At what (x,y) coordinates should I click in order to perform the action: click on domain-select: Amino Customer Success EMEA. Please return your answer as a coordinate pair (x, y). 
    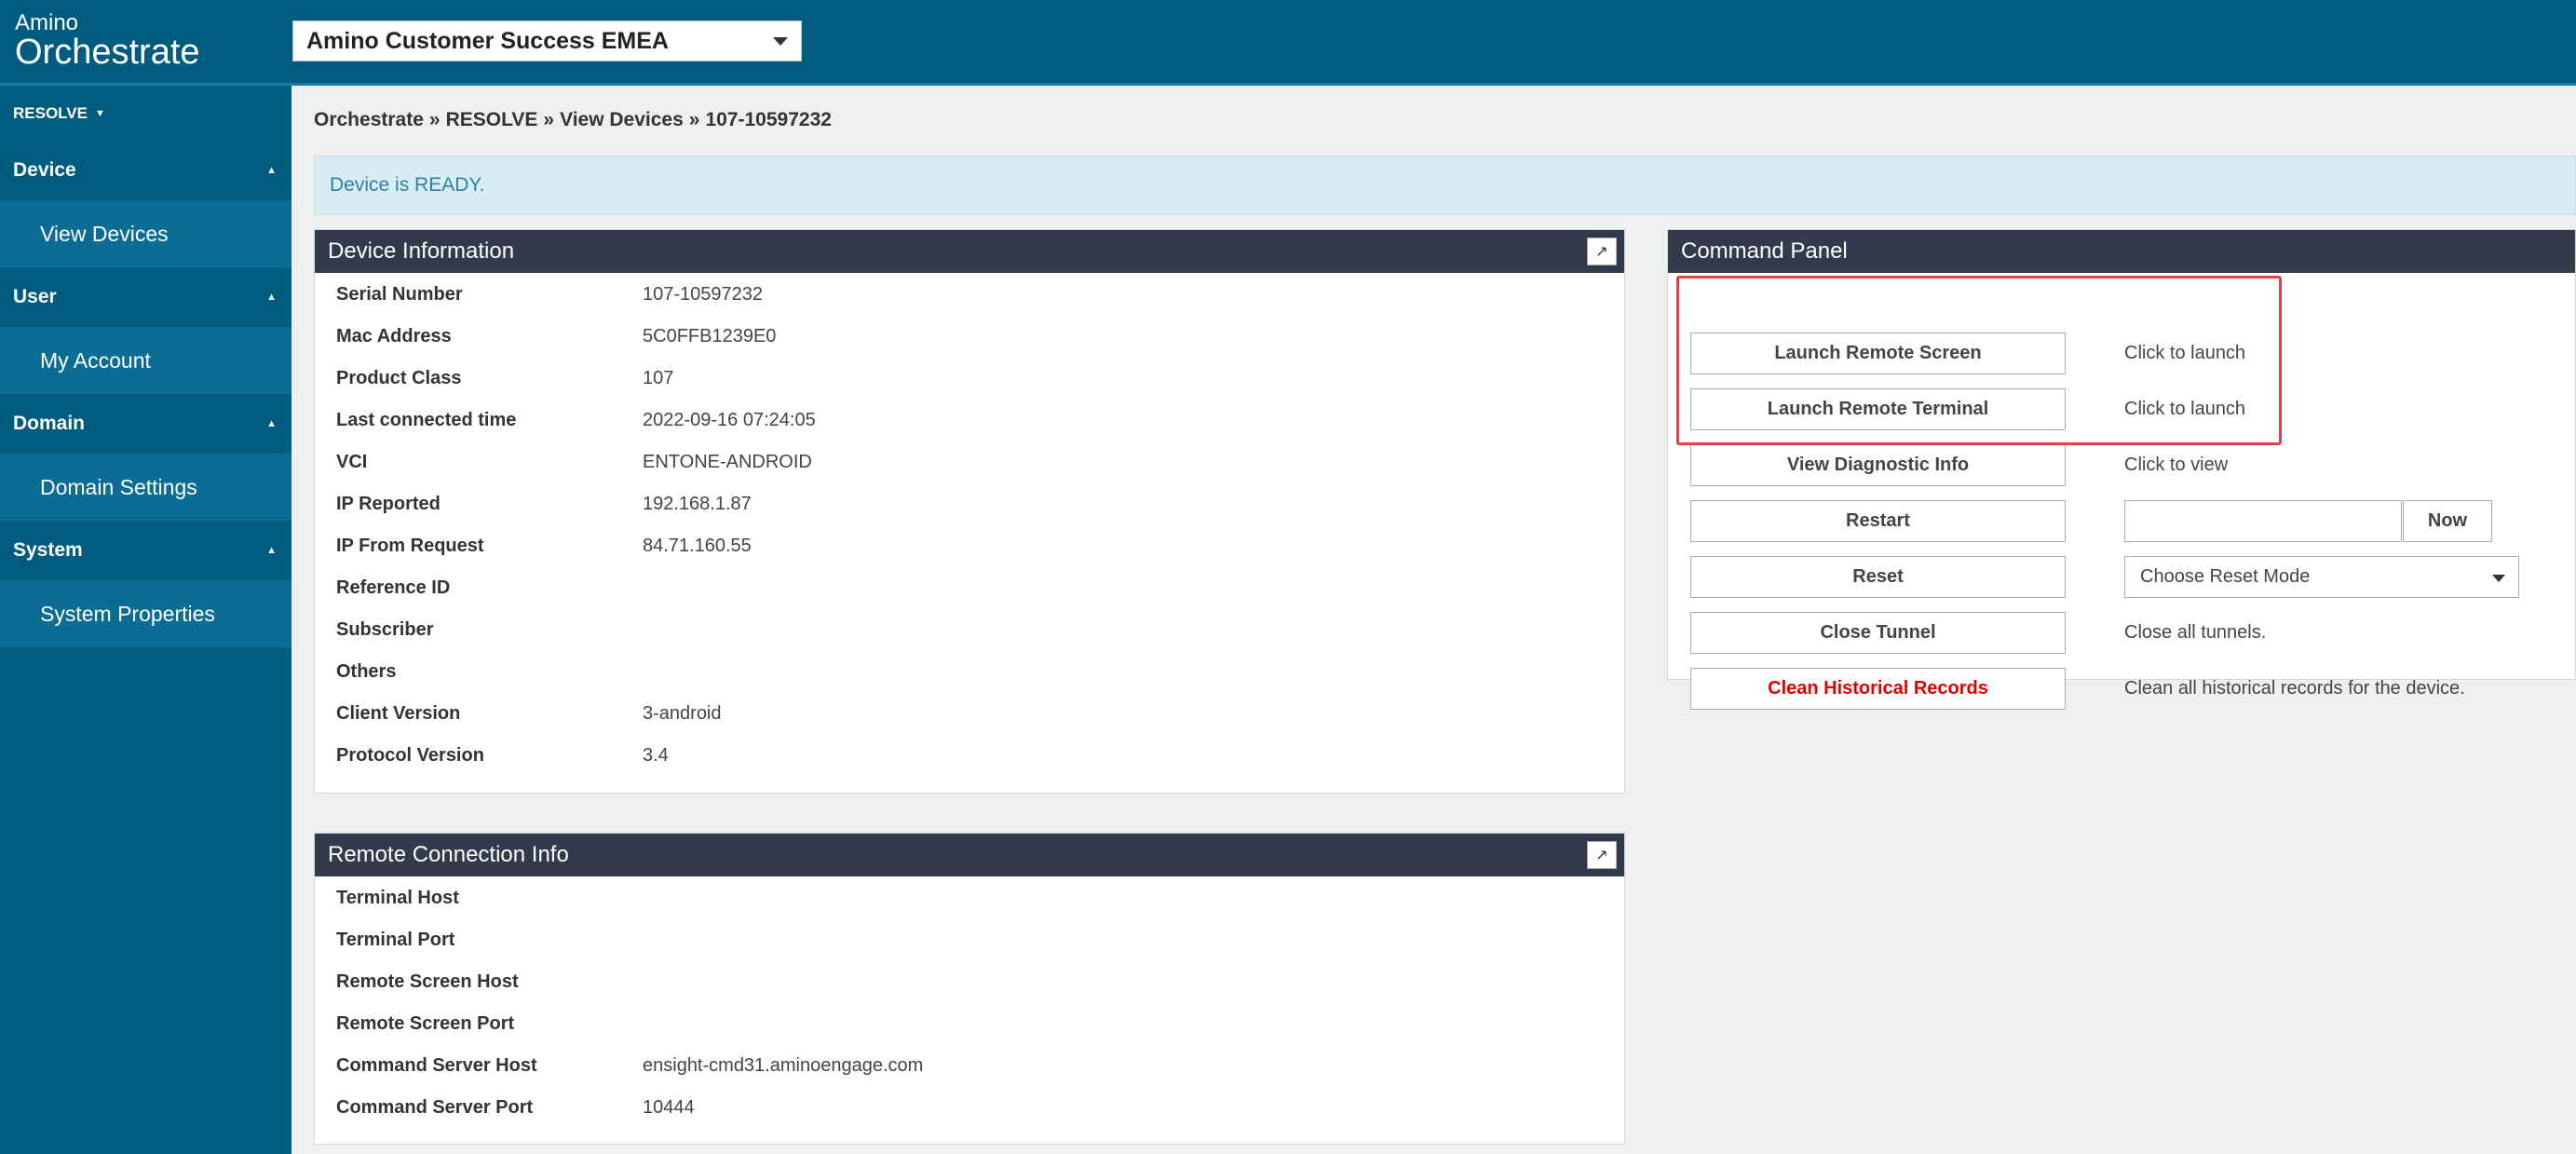
    Looking at the image, I should click on (547, 40).